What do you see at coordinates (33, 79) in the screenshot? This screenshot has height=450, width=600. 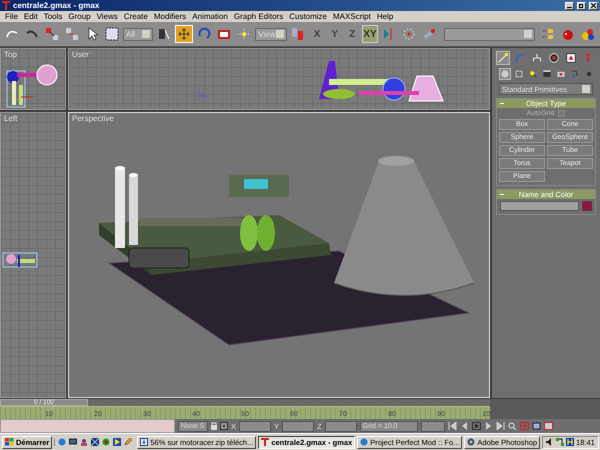 I see `viewport: Top` at bounding box center [33, 79].